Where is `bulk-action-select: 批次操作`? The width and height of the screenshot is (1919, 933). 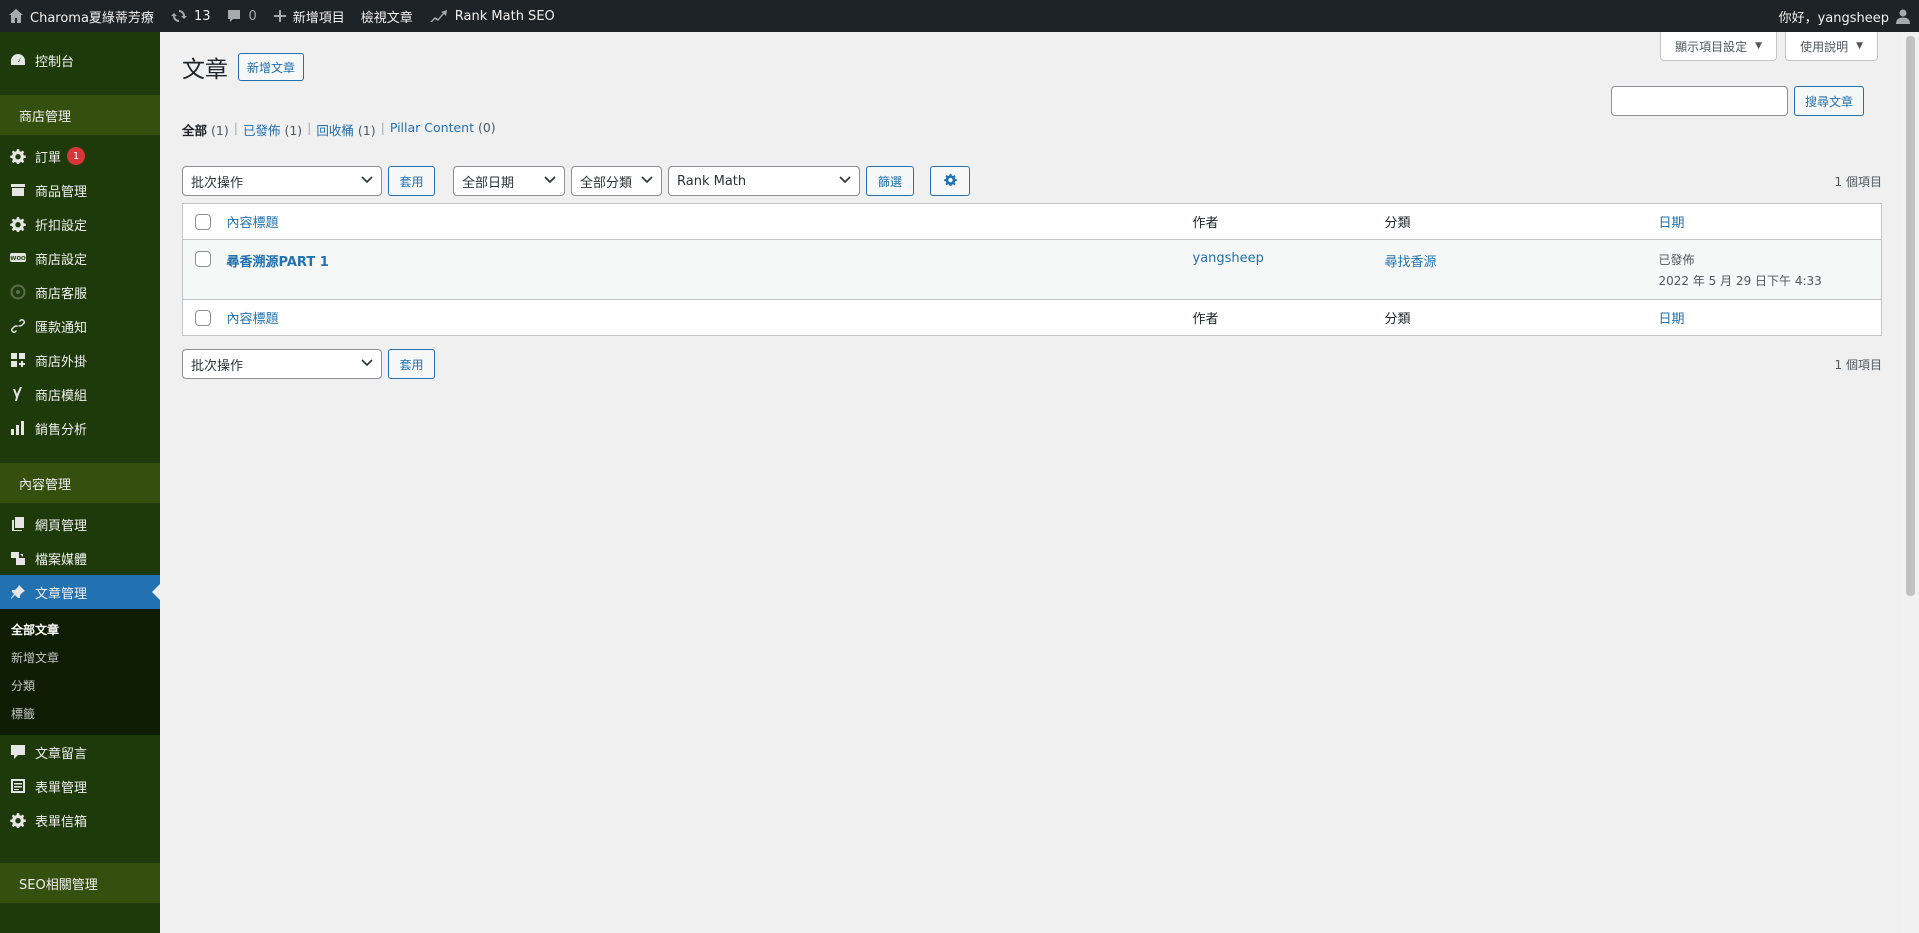
bulk-action-select: 批次操作 is located at coordinates (282, 181).